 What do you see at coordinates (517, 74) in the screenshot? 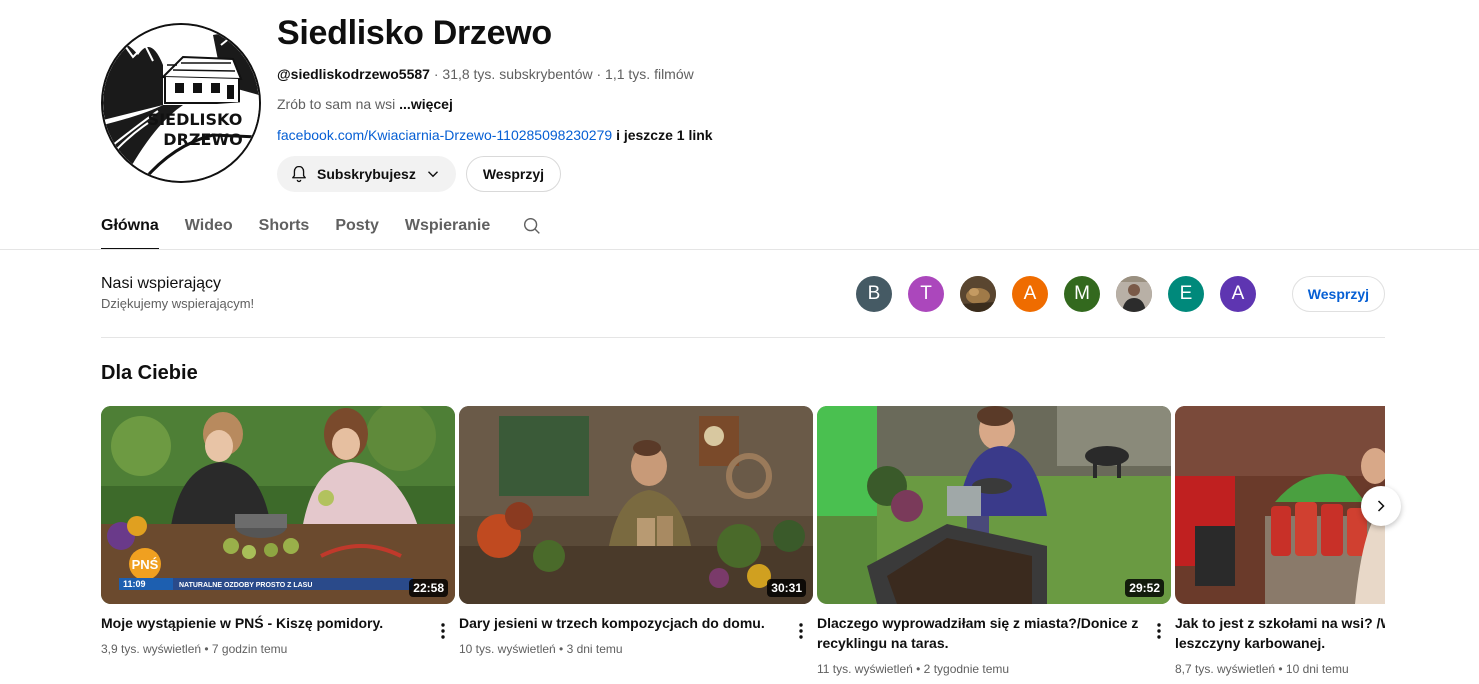
I see `subscriber-count: 31,8 tys. subskrybentów` at bounding box center [517, 74].